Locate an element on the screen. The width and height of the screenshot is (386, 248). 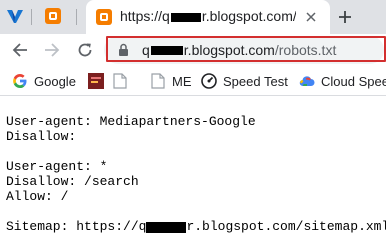
tab-title: https://qr.blogspot.com/ro is located at coordinates (208, 16).